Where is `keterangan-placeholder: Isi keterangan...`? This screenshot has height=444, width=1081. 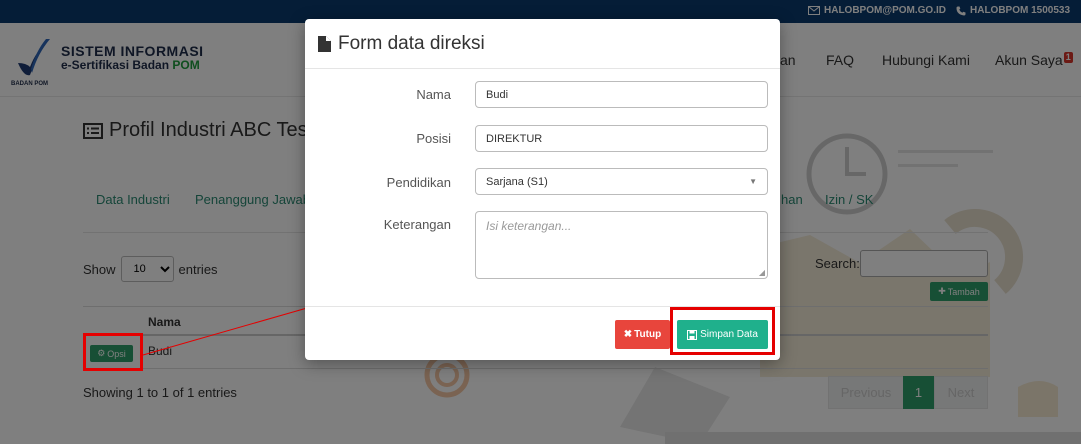 keterangan-placeholder: Isi keterangan... is located at coordinates (529, 226).